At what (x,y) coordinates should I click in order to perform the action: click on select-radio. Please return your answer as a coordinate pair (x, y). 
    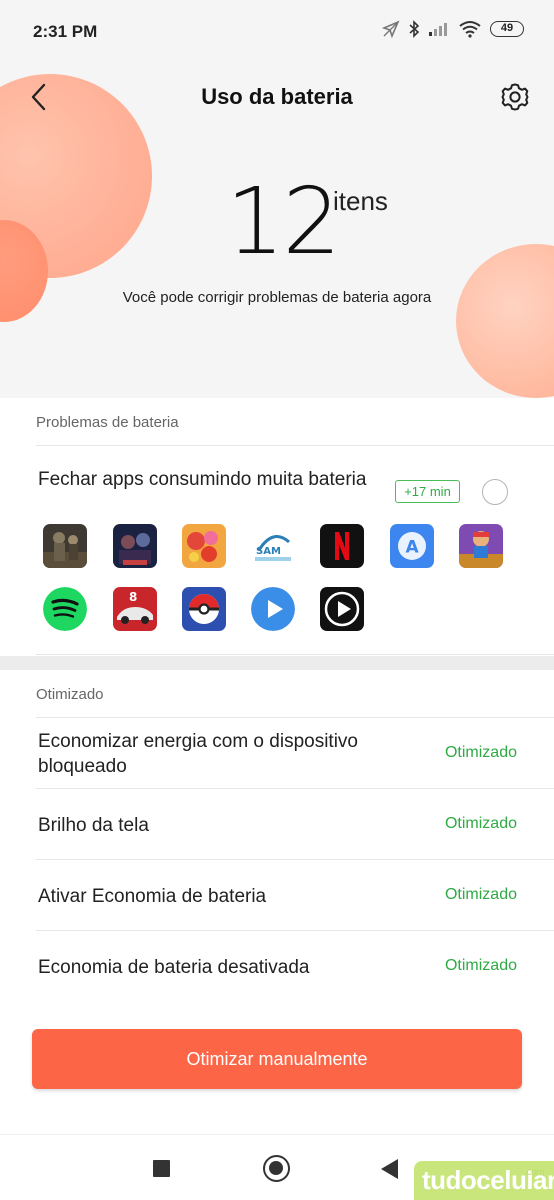
    Looking at the image, I should click on (495, 492).